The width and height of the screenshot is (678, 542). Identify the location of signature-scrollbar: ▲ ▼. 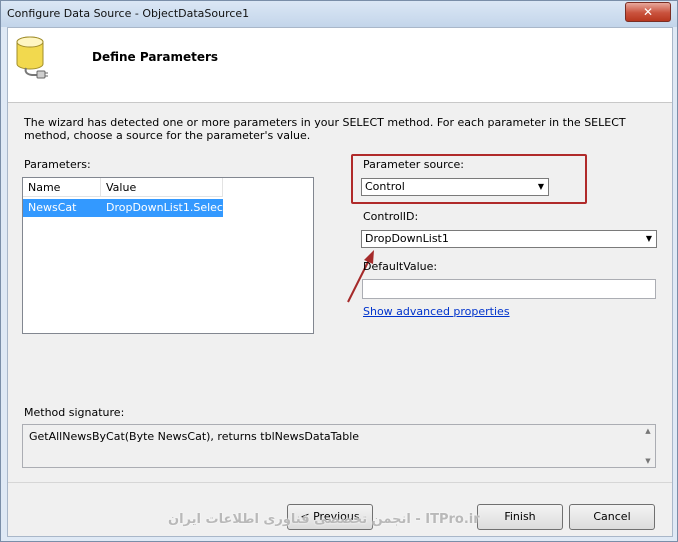
(648, 446).